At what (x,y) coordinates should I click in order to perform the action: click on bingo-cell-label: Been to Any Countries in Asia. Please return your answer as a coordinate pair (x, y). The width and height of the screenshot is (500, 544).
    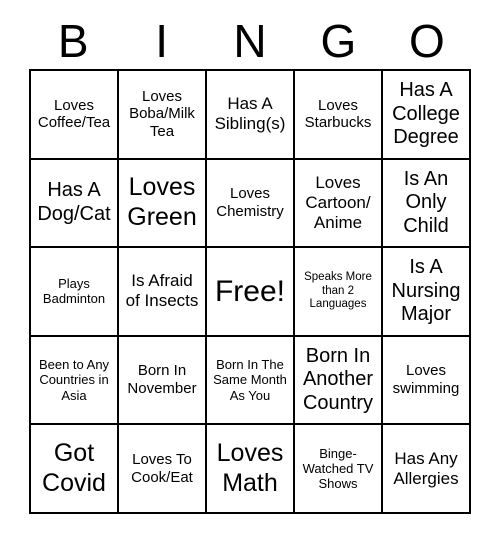
    Looking at the image, I should click on (74, 380).